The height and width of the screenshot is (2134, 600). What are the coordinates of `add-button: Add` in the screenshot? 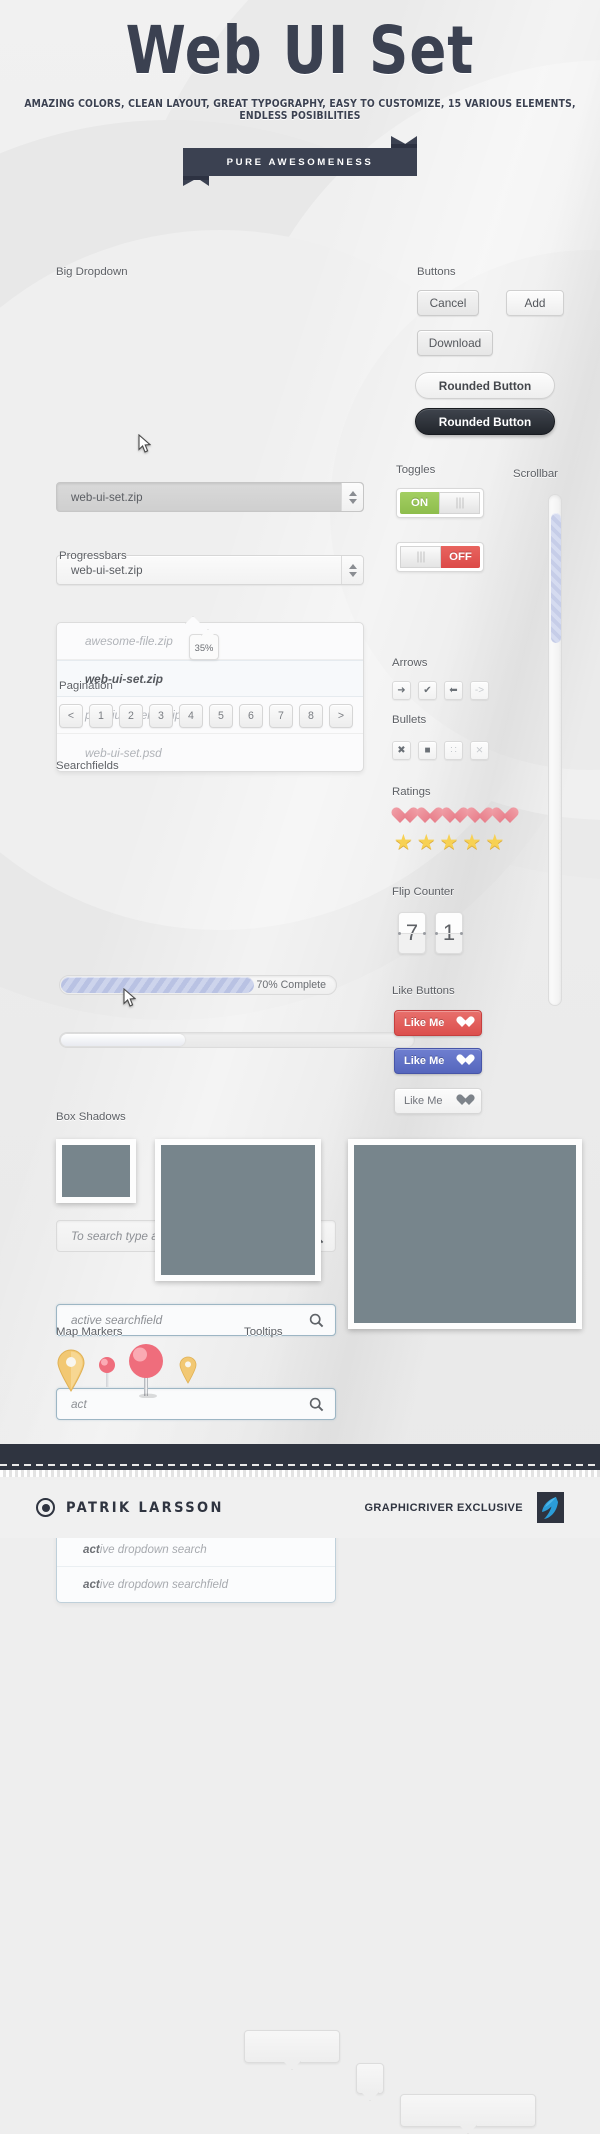 It's located at (535, 303).